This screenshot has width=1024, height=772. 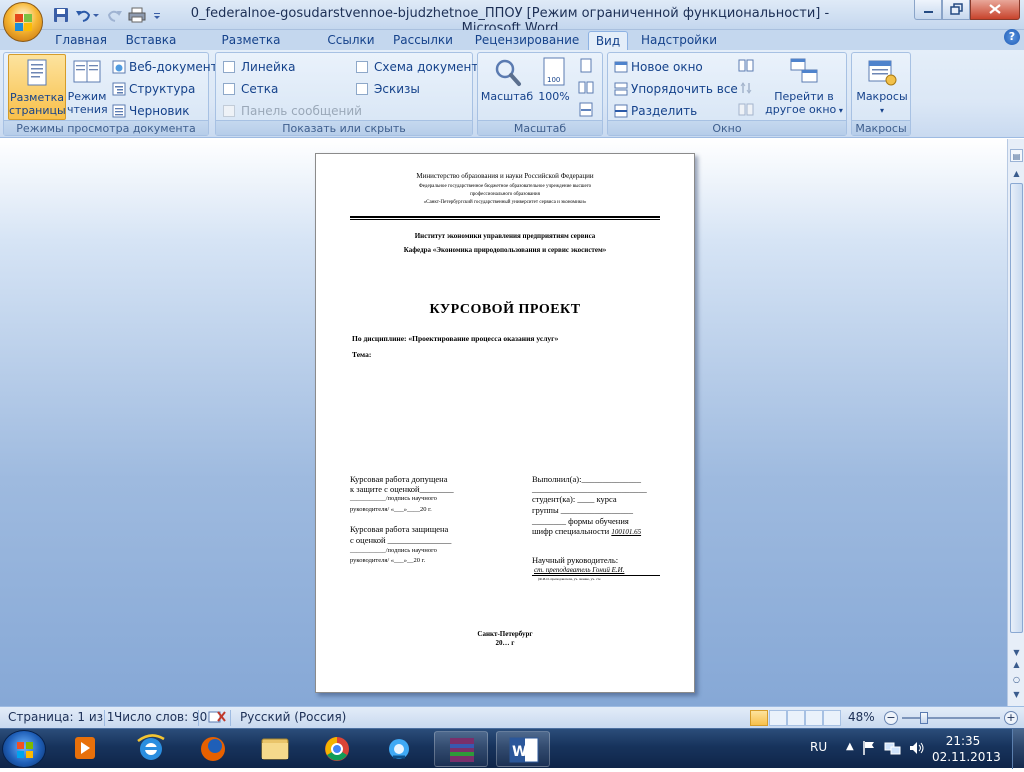 What do you see at coordinates (621, 67) in the screenshot?
I see `new-window-icon` at bounding box center [621, 67].